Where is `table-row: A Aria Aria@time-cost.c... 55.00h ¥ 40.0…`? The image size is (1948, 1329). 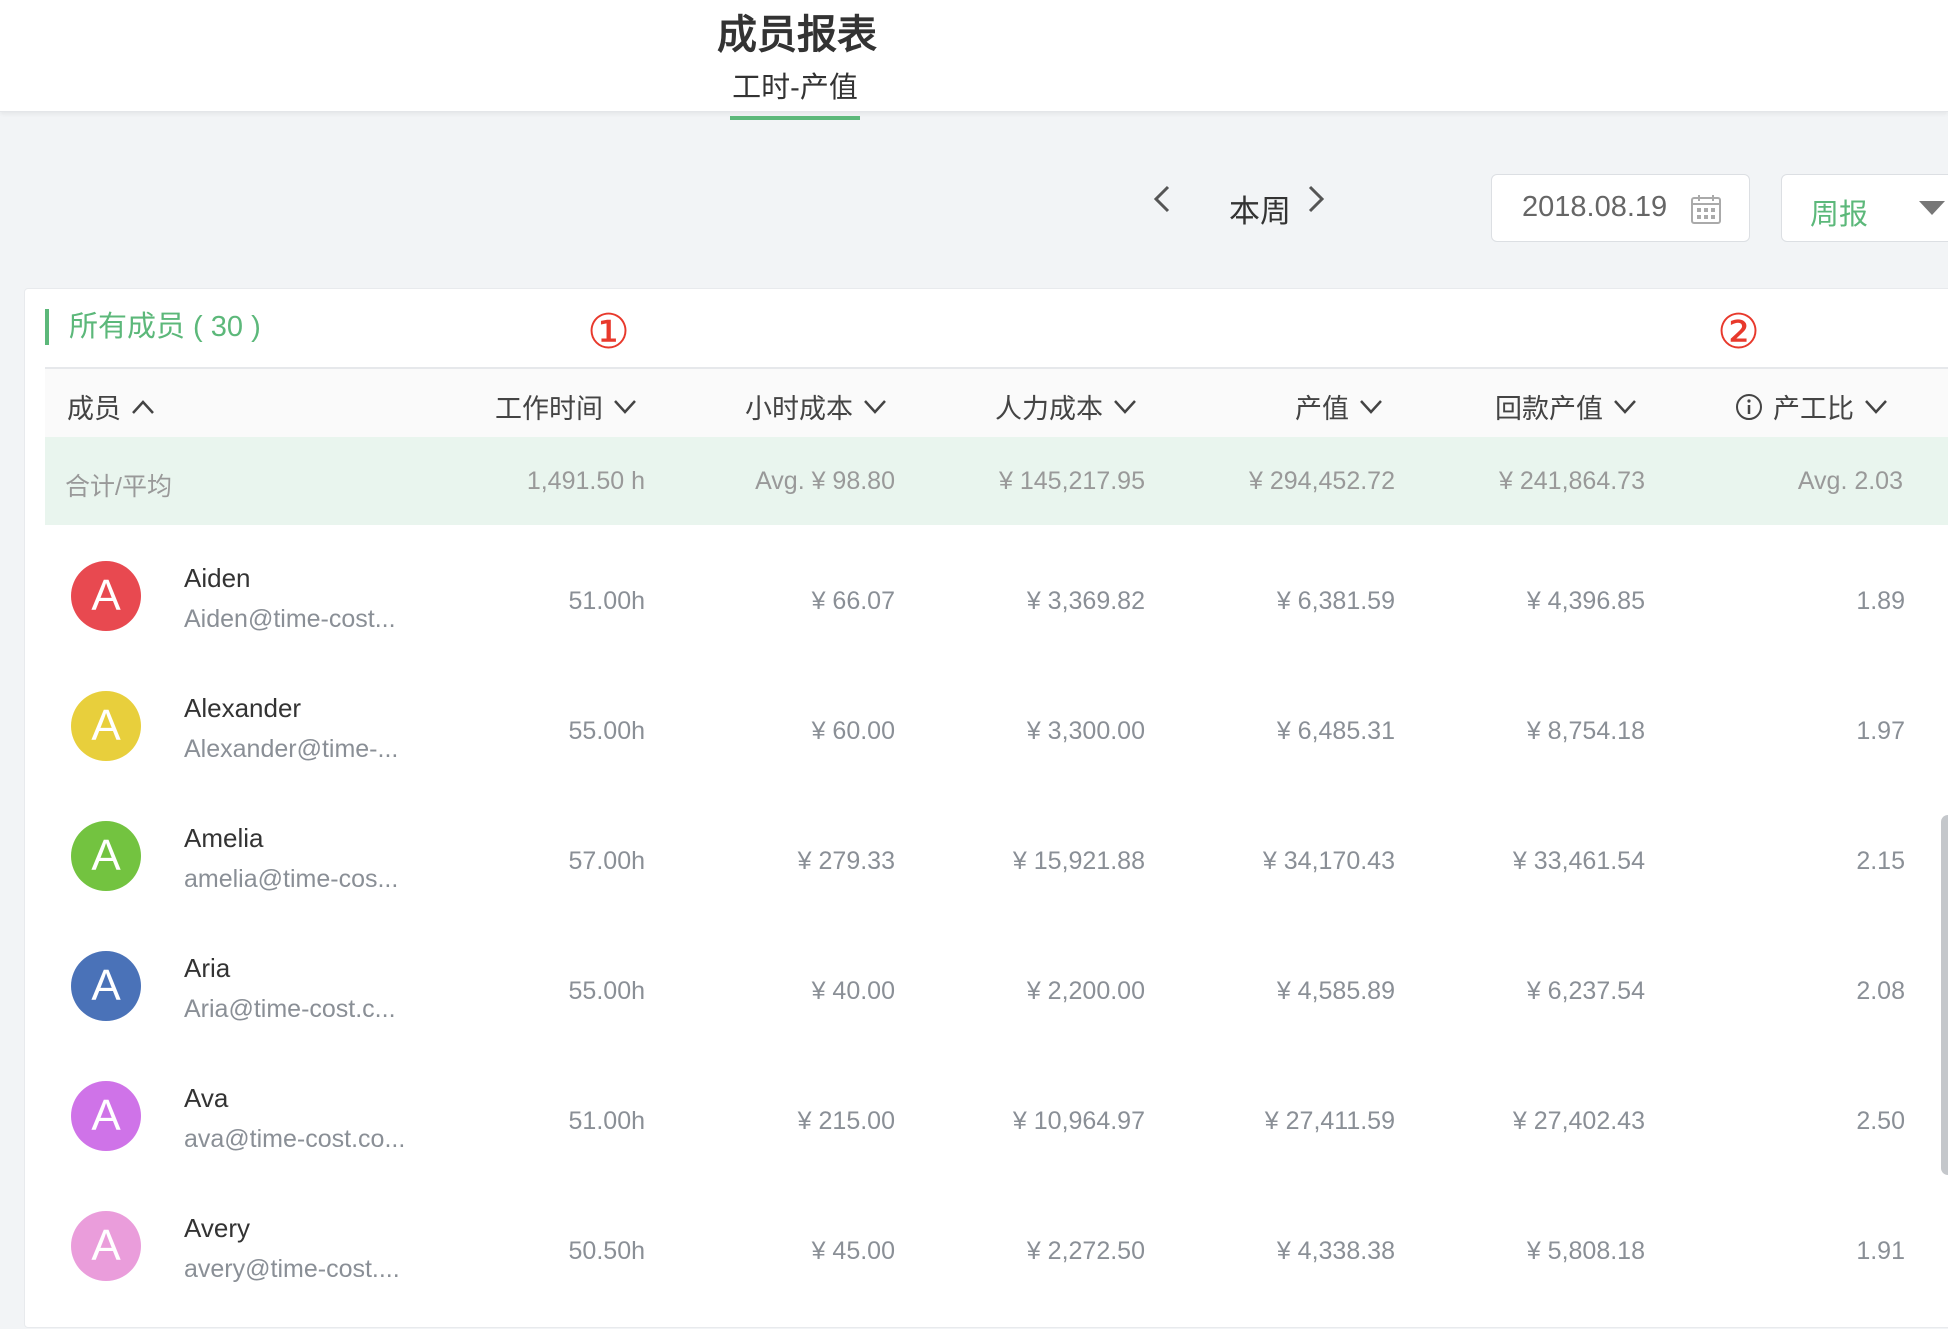 table-row: A Aria Aria@time-cost.c... 55.00h ¥ 40.0… is located at coordinates (990, 980).